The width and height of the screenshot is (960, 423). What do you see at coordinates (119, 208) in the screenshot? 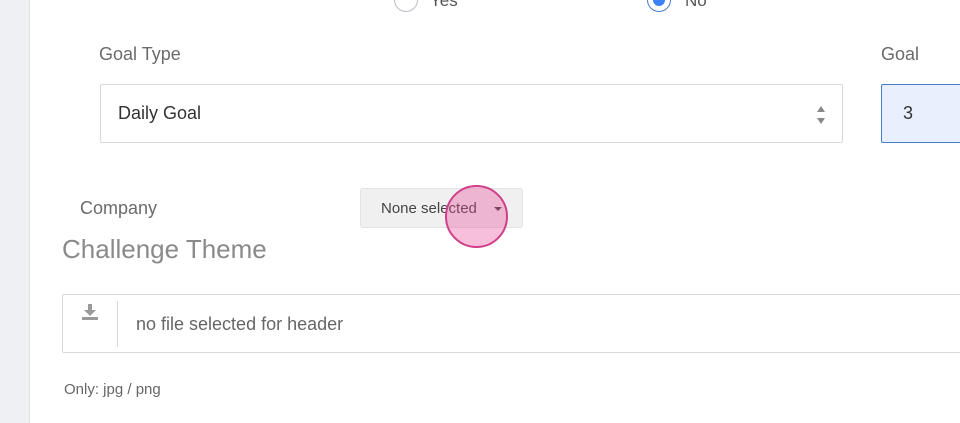
I see `company-label: Company` at bounding box center [119, 208].